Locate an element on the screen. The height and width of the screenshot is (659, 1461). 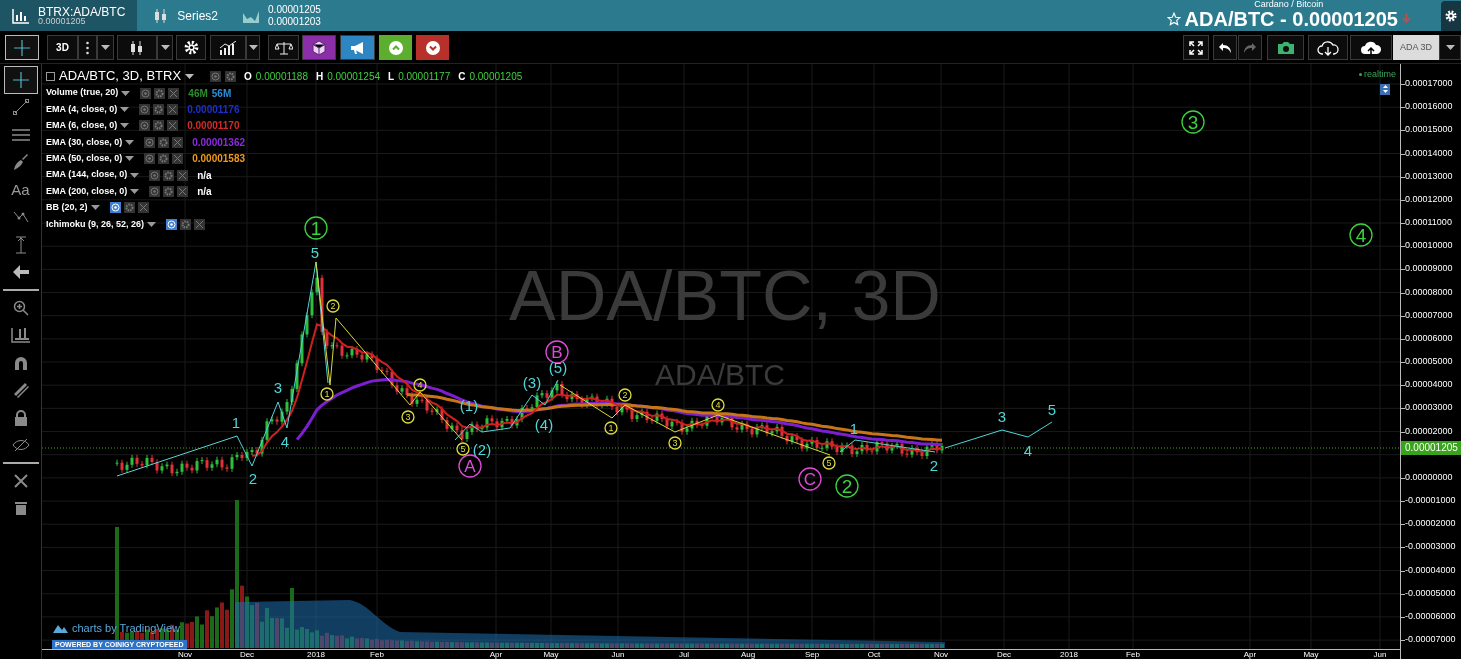
price-label: 0.00017000 is located at coordinates (1429, 83).